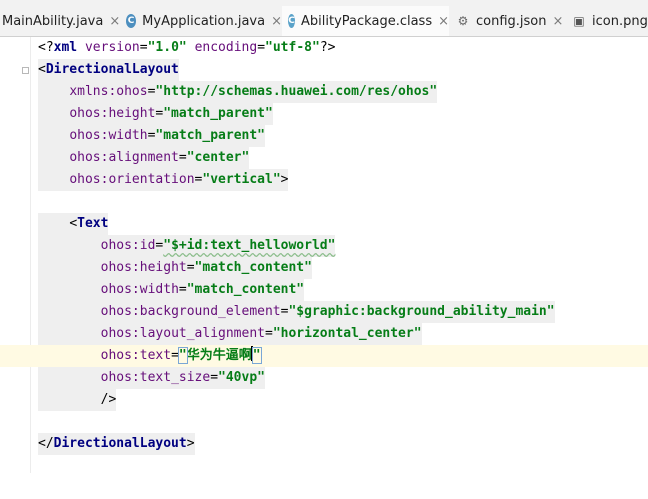 The height and width of the screenshot is (499, 648). What do you see at coordinates (25, 70) in the screenshot?
I see `fold-marker-icon` at bounding box center [25, 70].